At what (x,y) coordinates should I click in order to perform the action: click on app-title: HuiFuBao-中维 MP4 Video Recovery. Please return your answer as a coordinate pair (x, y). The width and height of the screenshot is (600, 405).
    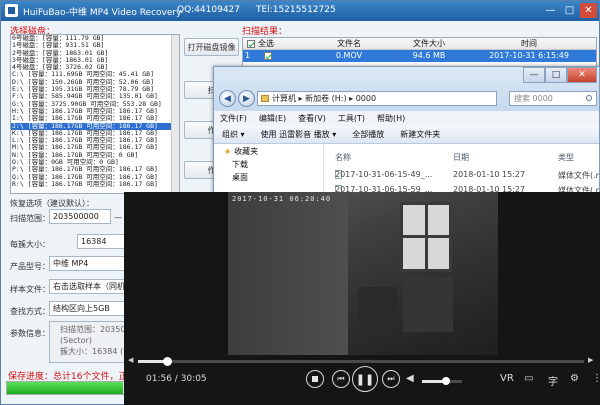
    Looking at the image, I should click on (102, 13).